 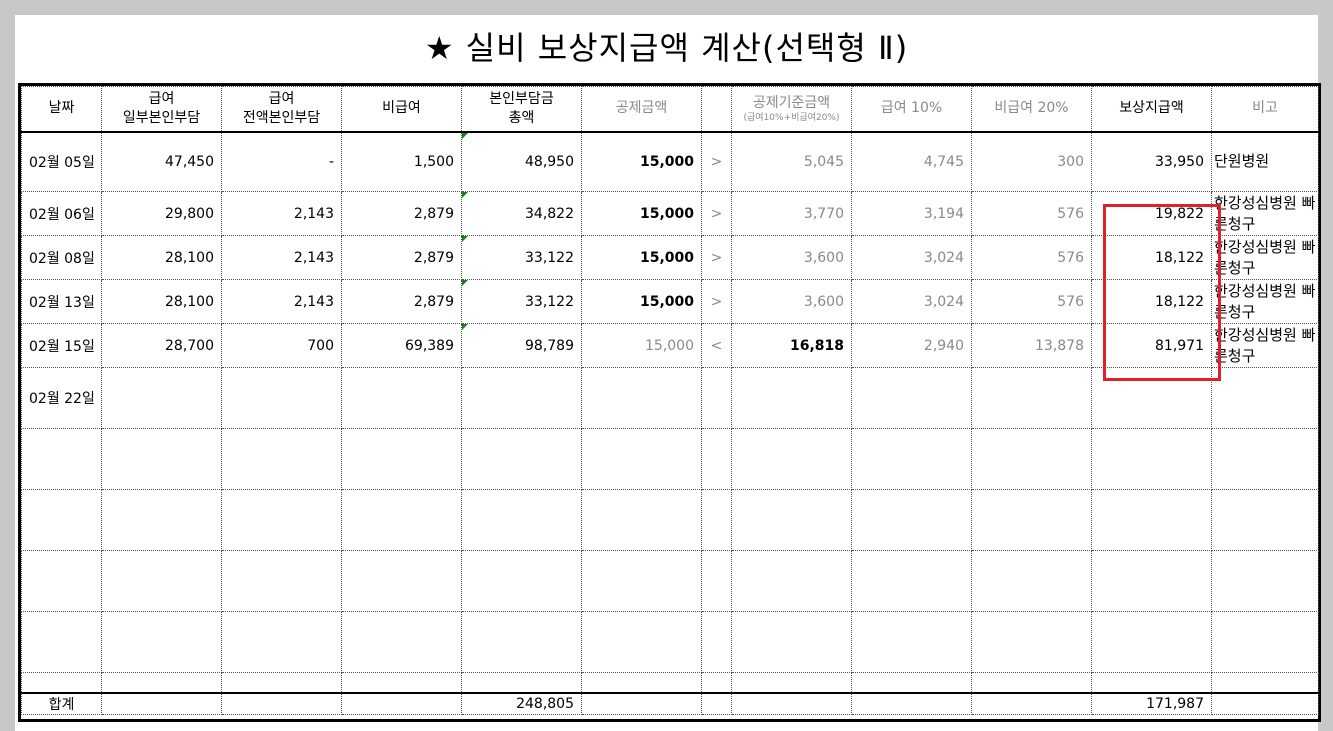 I want to click on cell-note: 단원병원, so click(x=1265, y=161).